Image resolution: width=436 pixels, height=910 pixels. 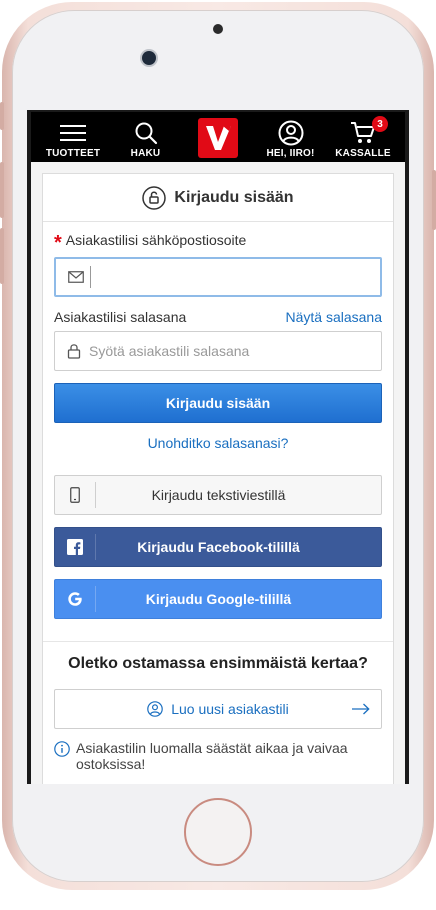 What do you see at coordinates (155, 709) in the screenshot?
I see `user-circle-icon` at bounding box center [155, 709].